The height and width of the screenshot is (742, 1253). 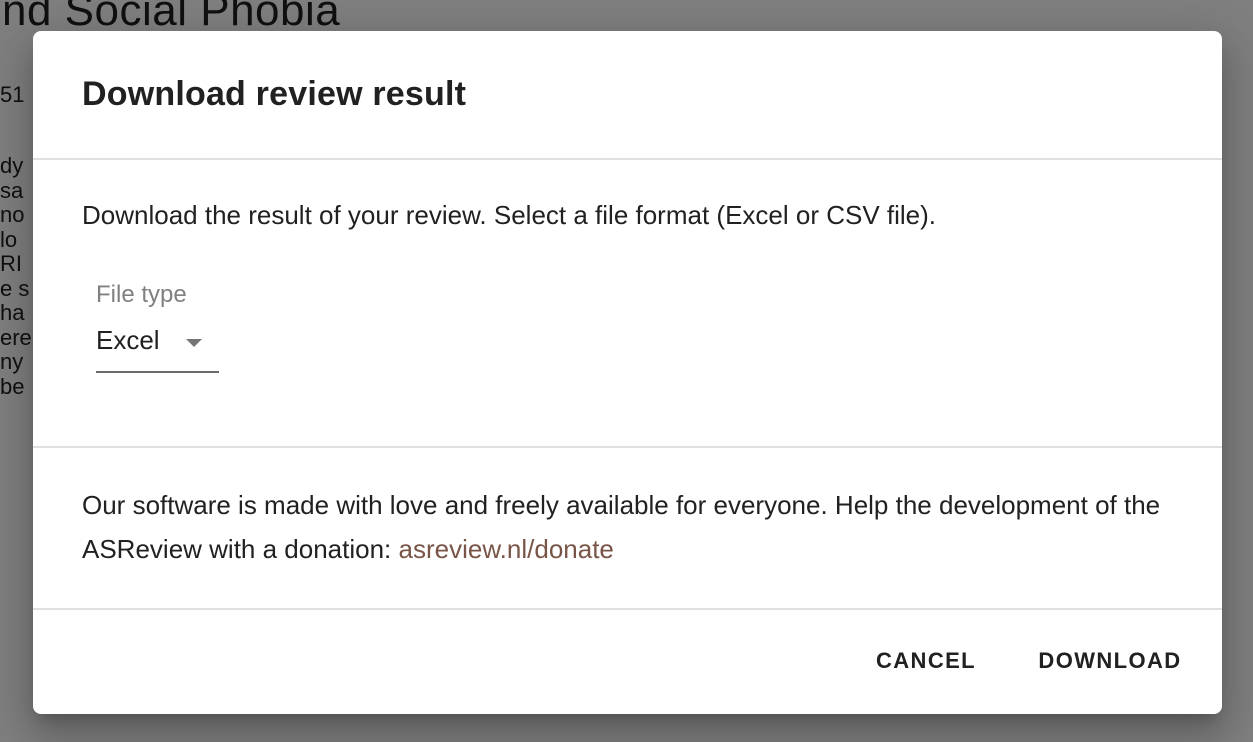 I want to click on title-divider, so click(x=627, y=159).